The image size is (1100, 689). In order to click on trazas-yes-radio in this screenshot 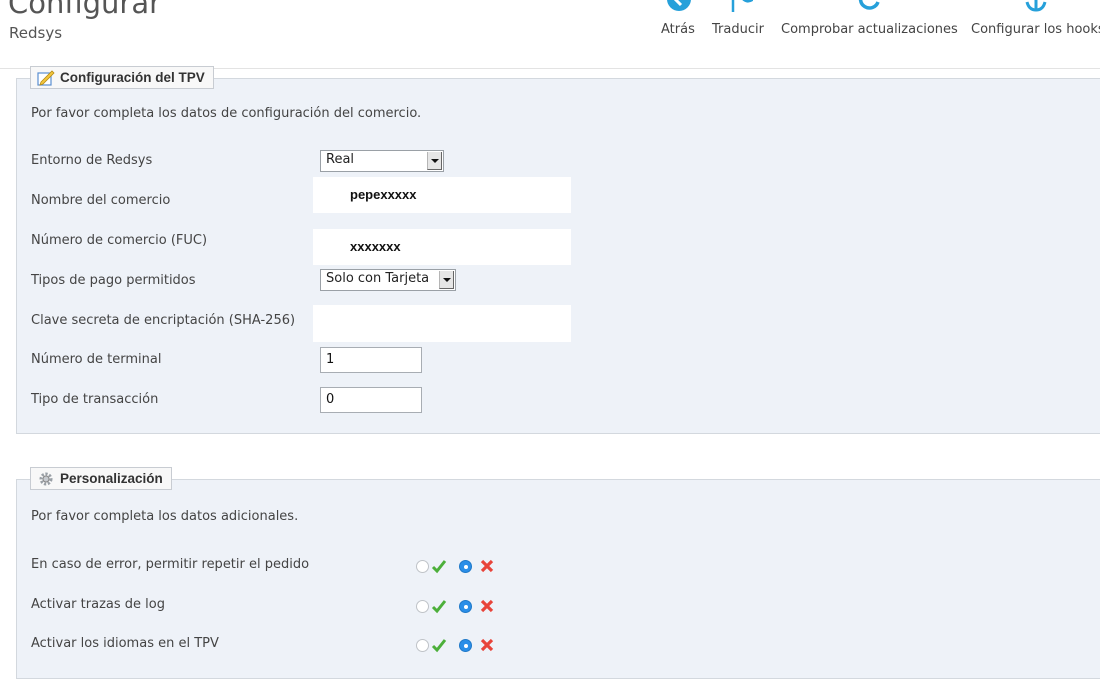, I will do `click(422, 606)`.